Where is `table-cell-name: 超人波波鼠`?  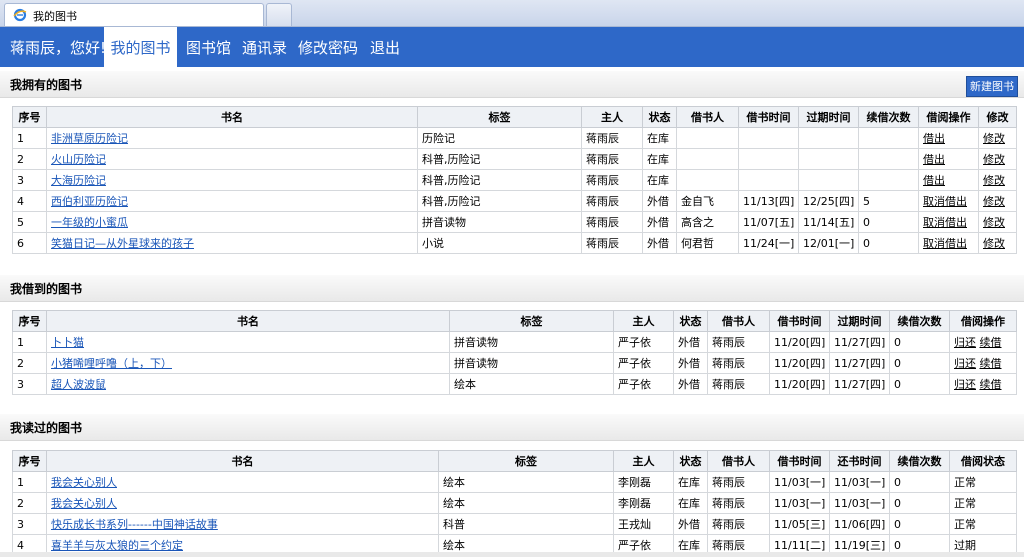 table-cell-name: 超人波波鼠 is located at coordinates (248, 384).